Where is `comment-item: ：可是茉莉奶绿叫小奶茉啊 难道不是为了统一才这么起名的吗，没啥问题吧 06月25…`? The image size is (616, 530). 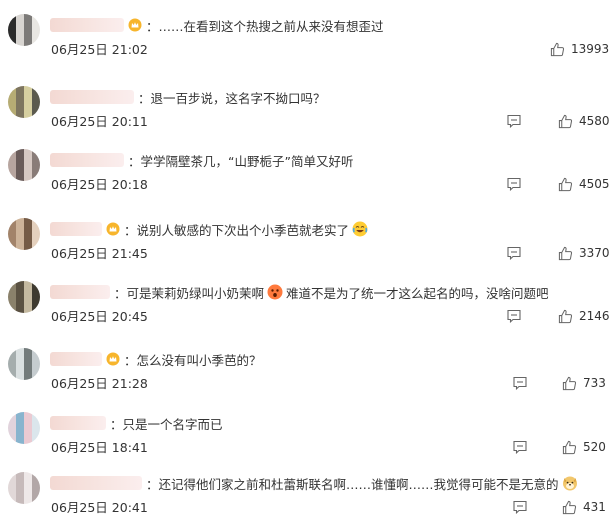 comment-item: ：可是茉莉奶绿叫小奶茉啊 难道不是为了统一才这么起名的吗，没啥问题吧 06月25… is located at coordinates (308, 306).